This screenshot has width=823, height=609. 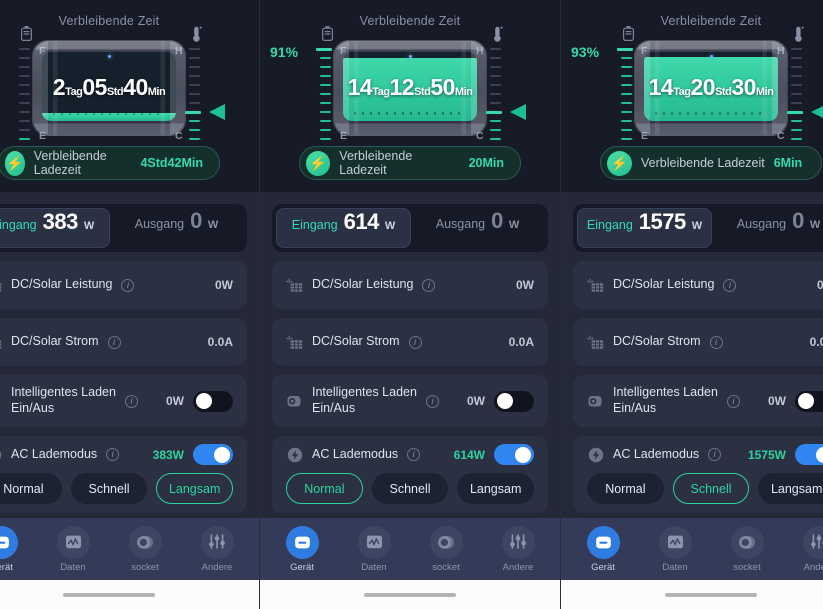 I want to click on charge-remaining-pill: ⚡ Verbleibende Ladezeit 20Min, so click(x=410, y=163).